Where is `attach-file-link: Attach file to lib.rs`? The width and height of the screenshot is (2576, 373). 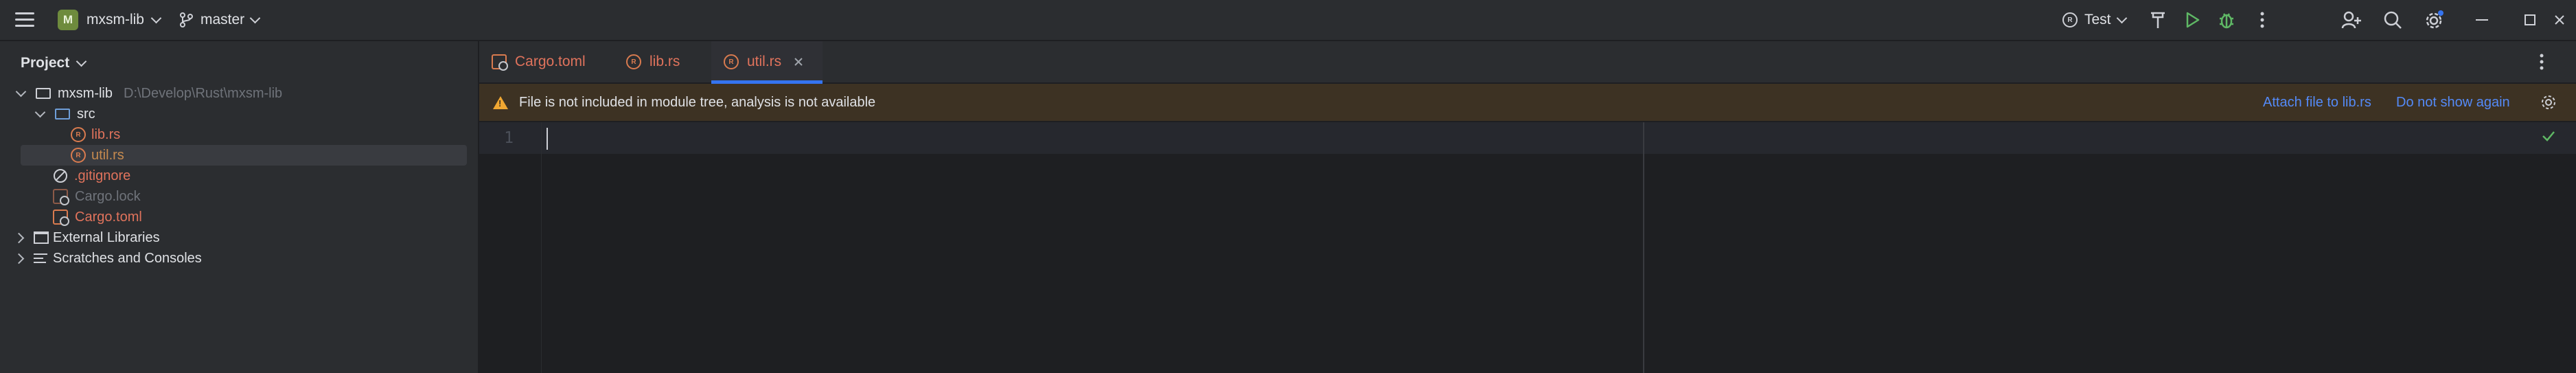
attach-file-link: Attach file to lib.rs is located at coordinates (2317, 103).